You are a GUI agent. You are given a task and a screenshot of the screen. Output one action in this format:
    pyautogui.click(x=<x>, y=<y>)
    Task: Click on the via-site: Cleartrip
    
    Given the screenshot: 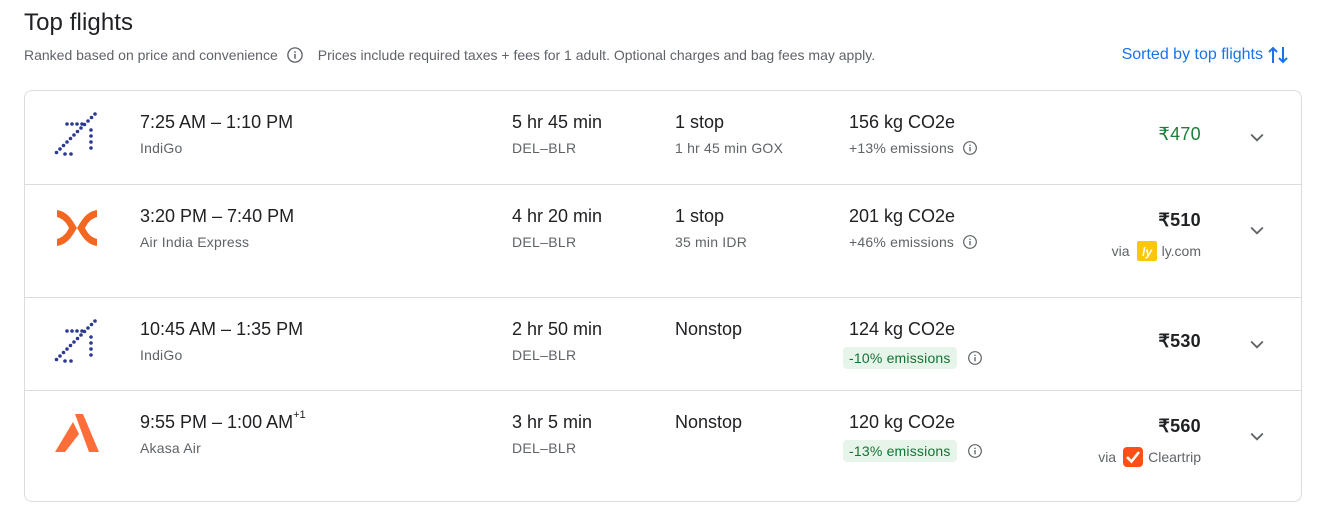 What is the action you would take?
    pyautogui.click(x=1174, y=457)
    